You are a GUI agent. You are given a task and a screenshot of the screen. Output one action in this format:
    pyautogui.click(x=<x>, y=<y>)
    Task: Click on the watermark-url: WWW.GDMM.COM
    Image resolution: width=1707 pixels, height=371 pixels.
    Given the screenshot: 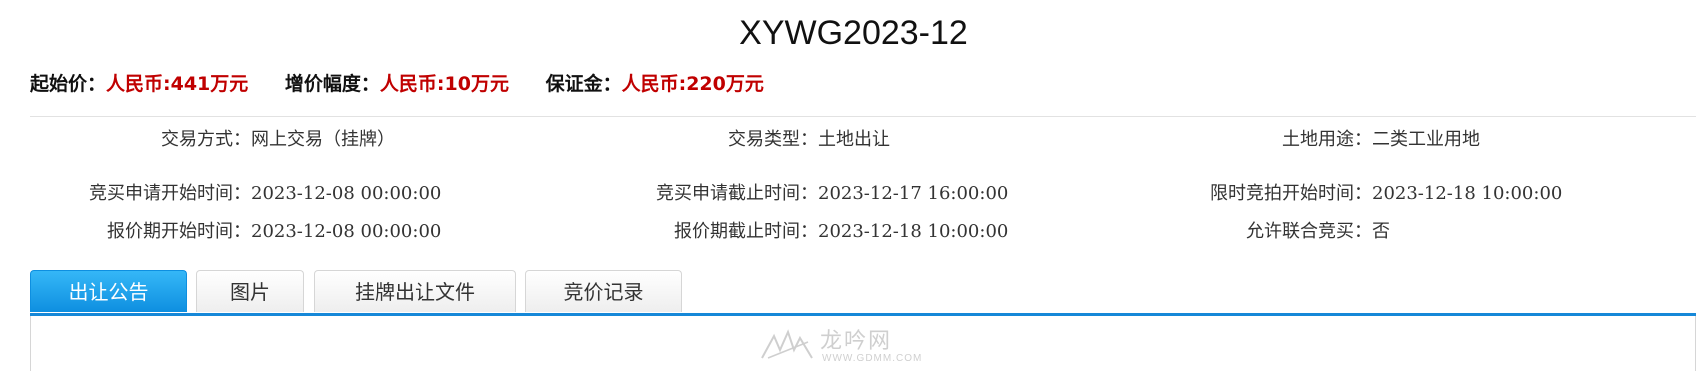 What is the action you would take?
    pyautogui.click(x=872, y=358)
    